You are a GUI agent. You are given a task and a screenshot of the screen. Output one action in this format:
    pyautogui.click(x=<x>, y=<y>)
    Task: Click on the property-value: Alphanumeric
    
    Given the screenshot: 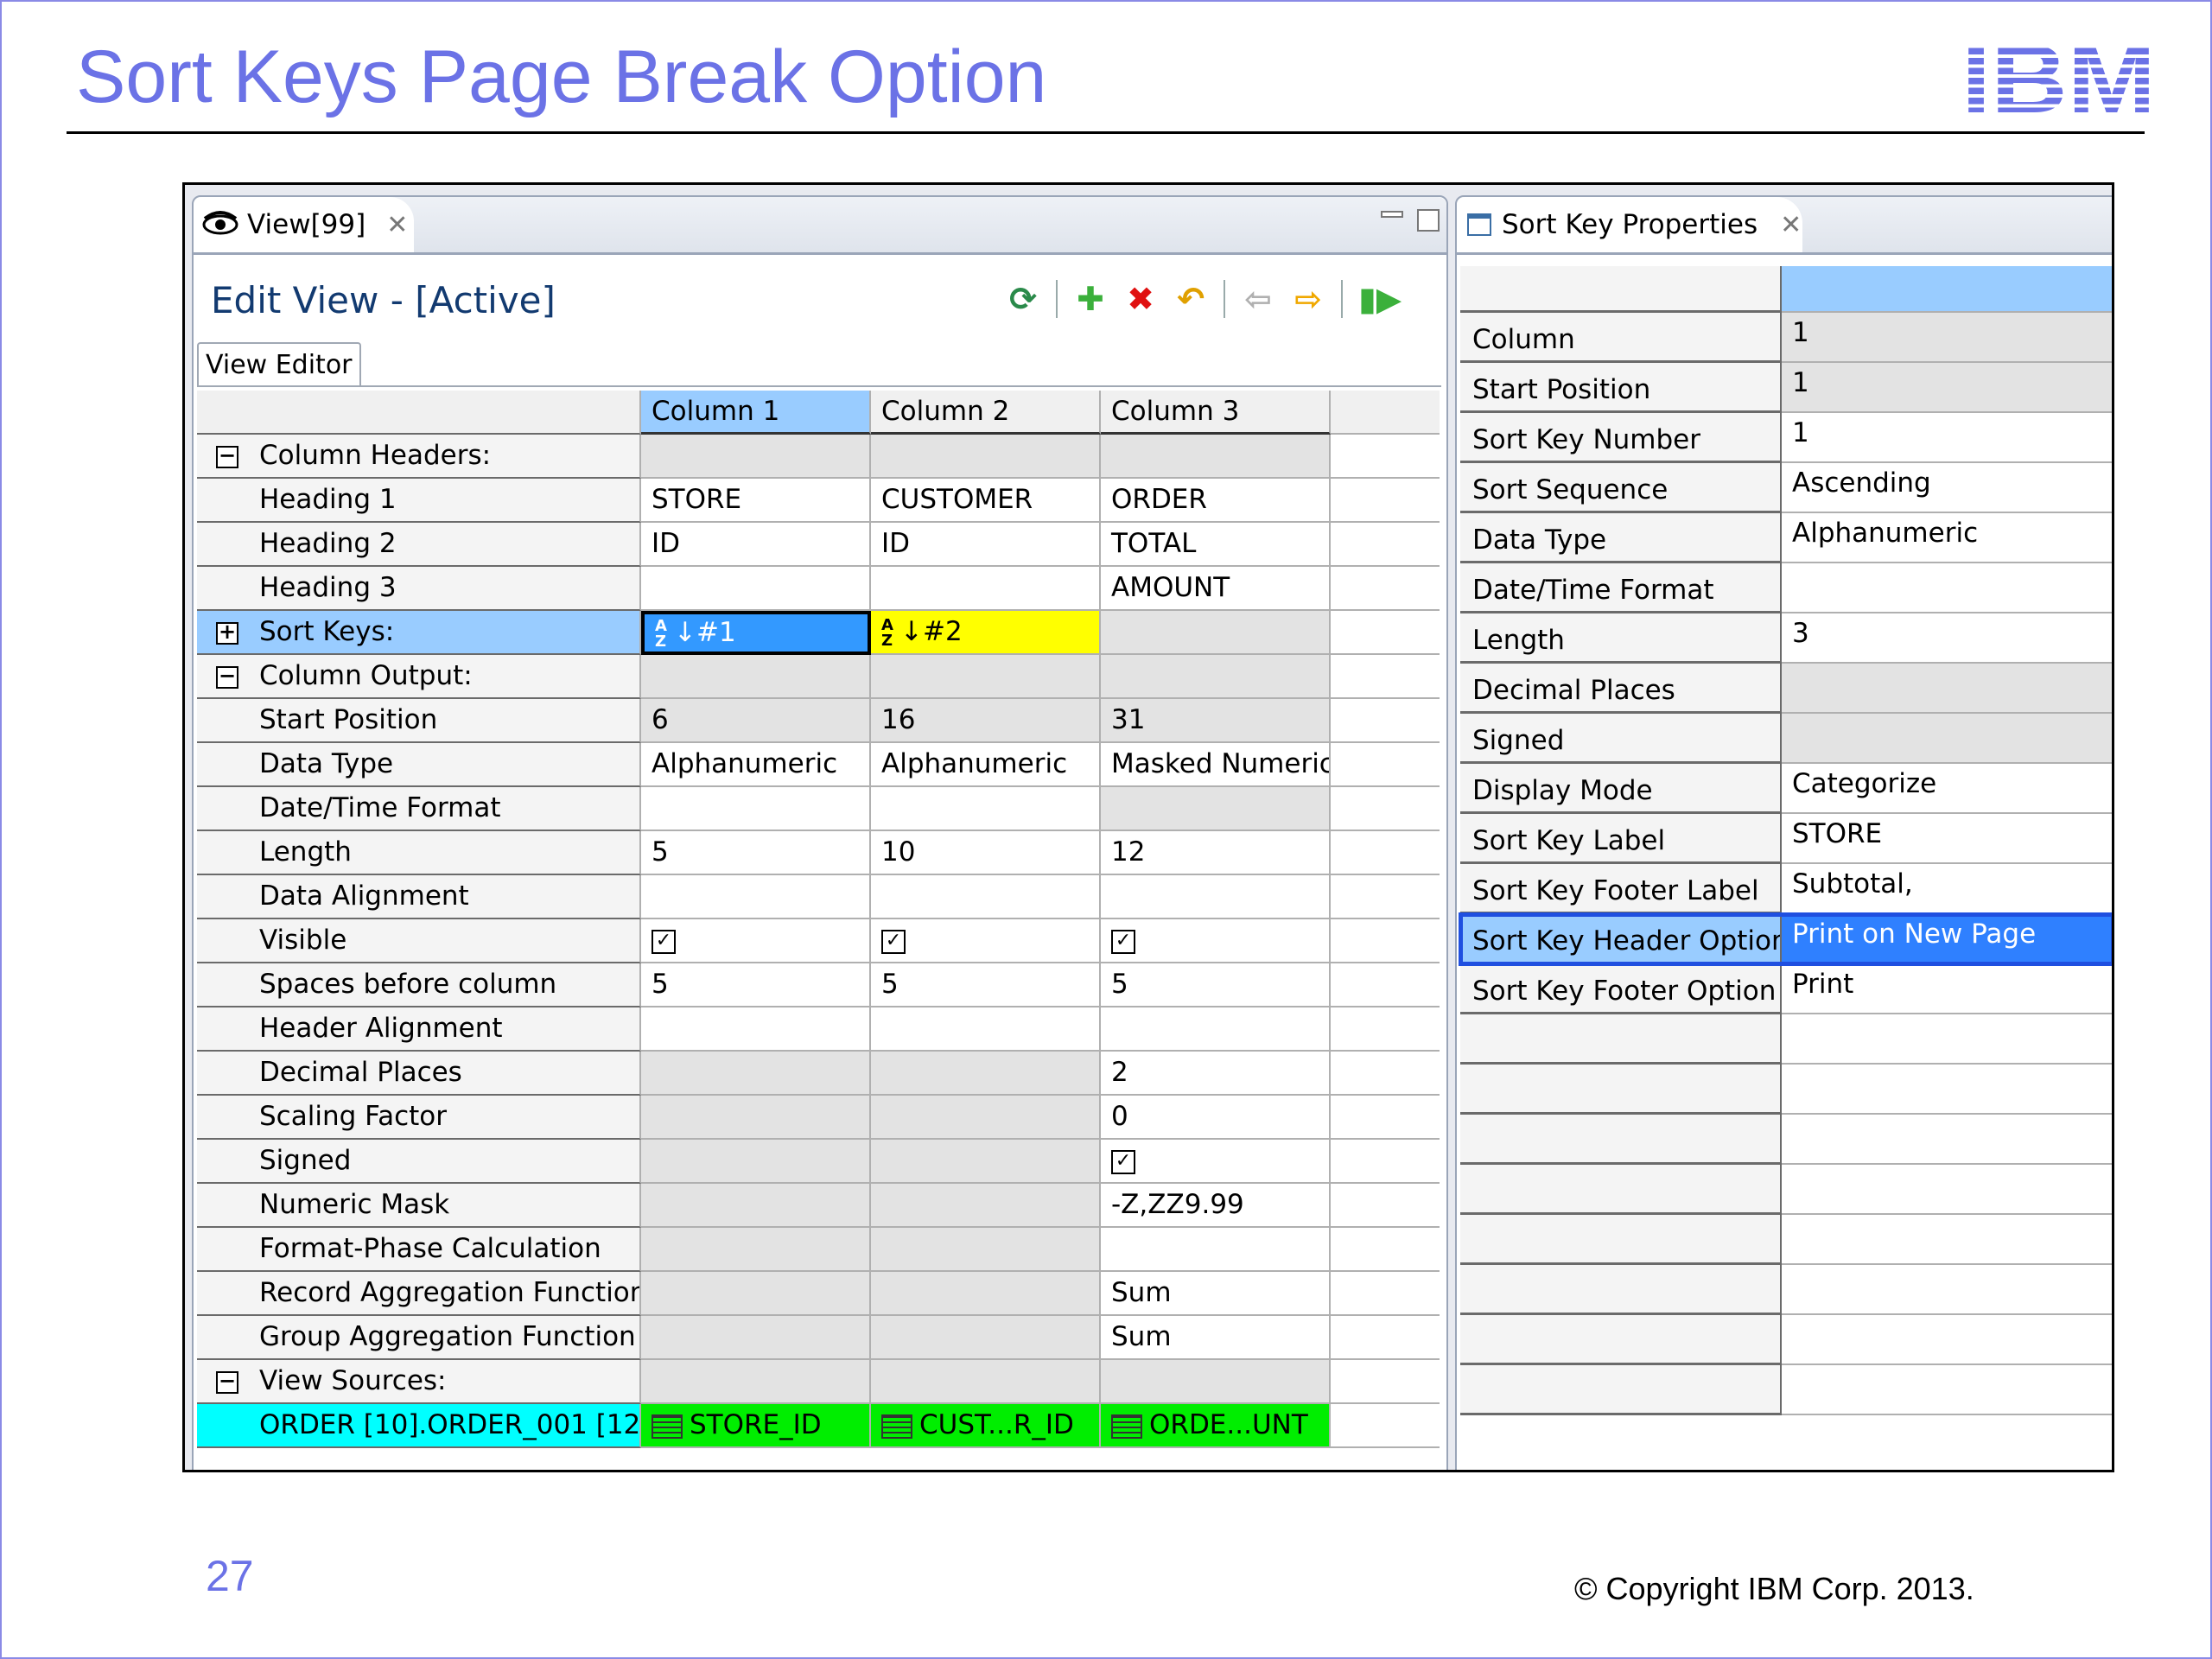 What is the action you would take?
    pyautogui.click(x=1947, y=538)
    